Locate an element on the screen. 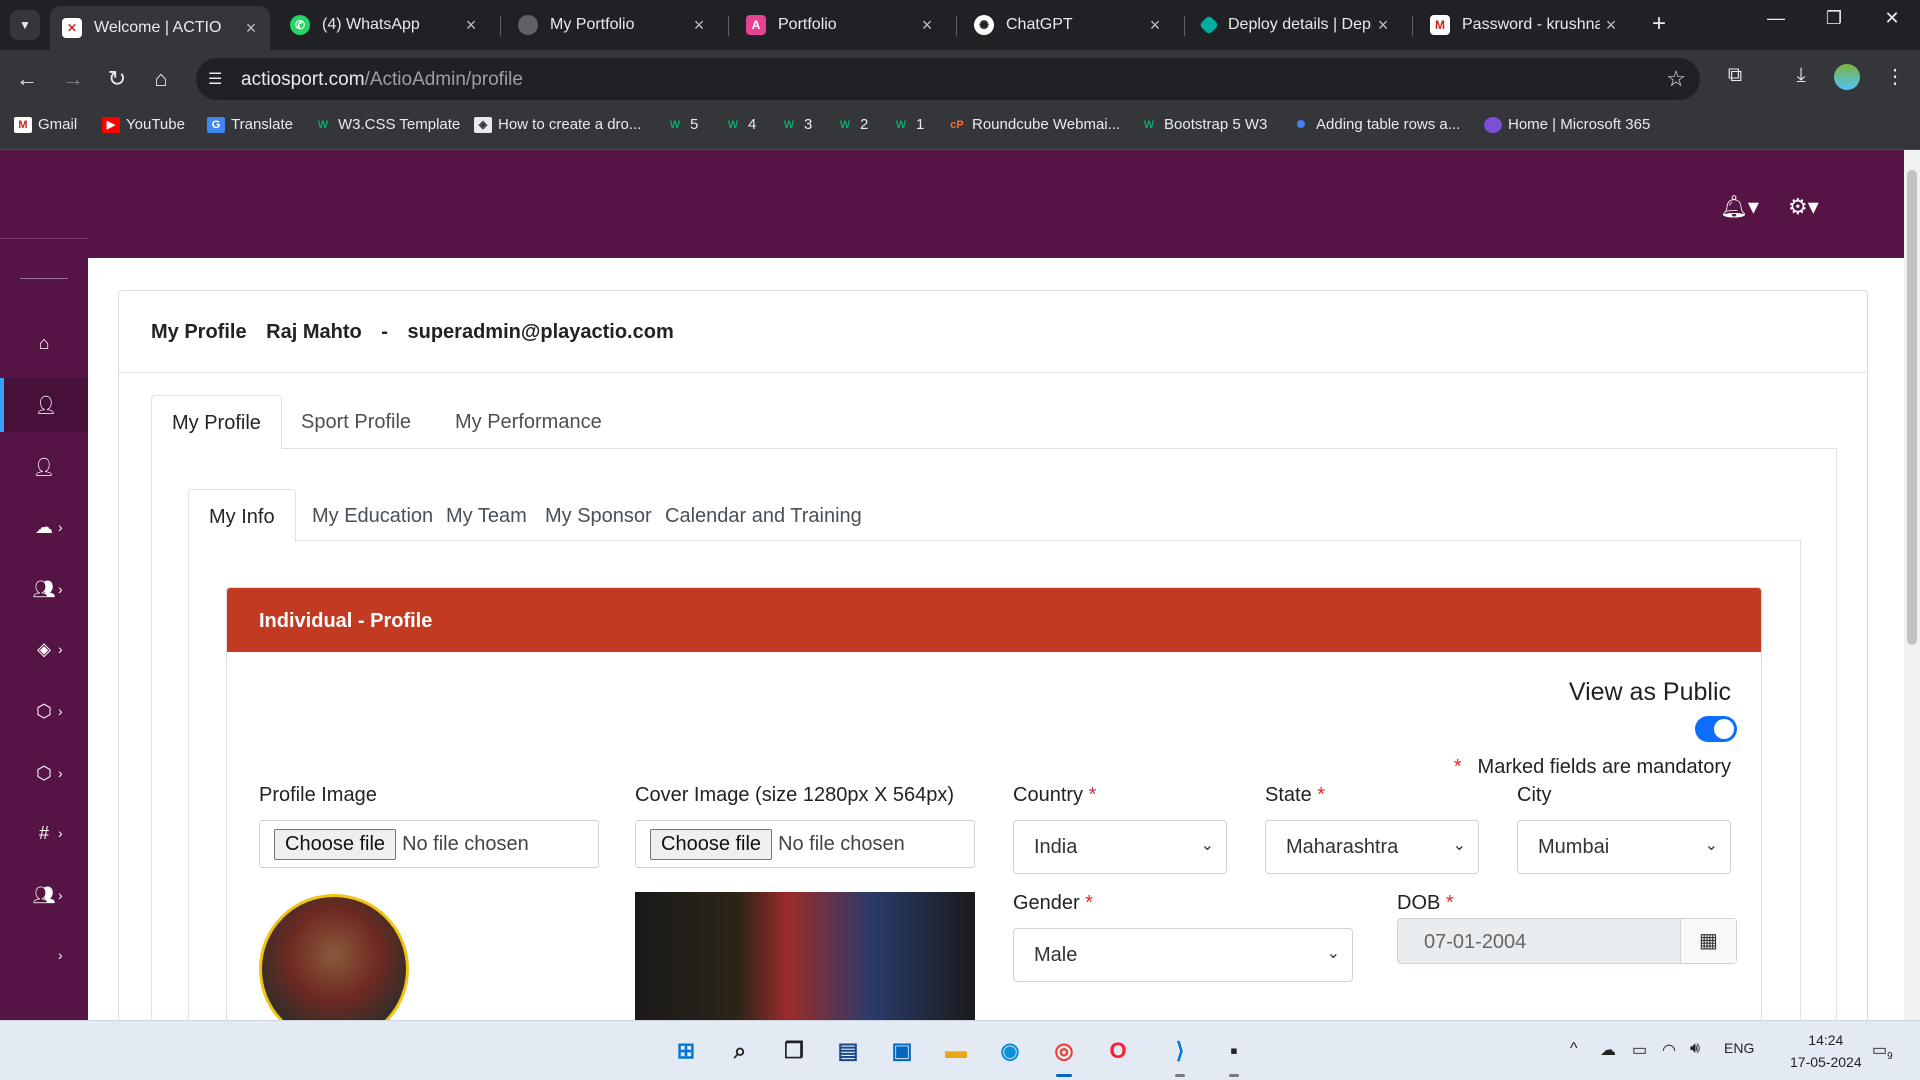  page-scrollbar is located at coordinates (1912, 585).